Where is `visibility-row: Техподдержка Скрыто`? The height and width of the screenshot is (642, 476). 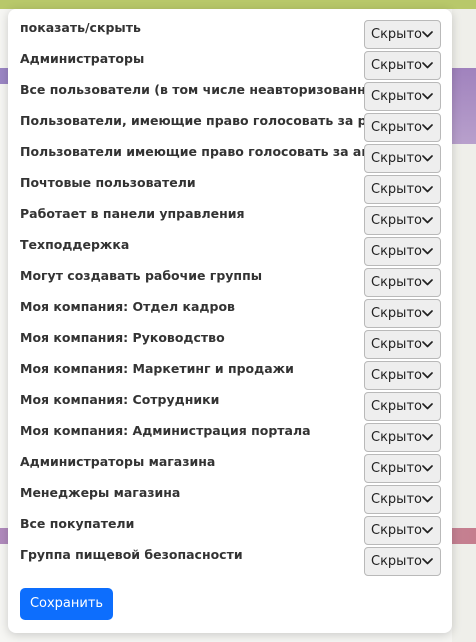
visibility-row: Техподдержка Скрыто is located at coordinates (235, 251).